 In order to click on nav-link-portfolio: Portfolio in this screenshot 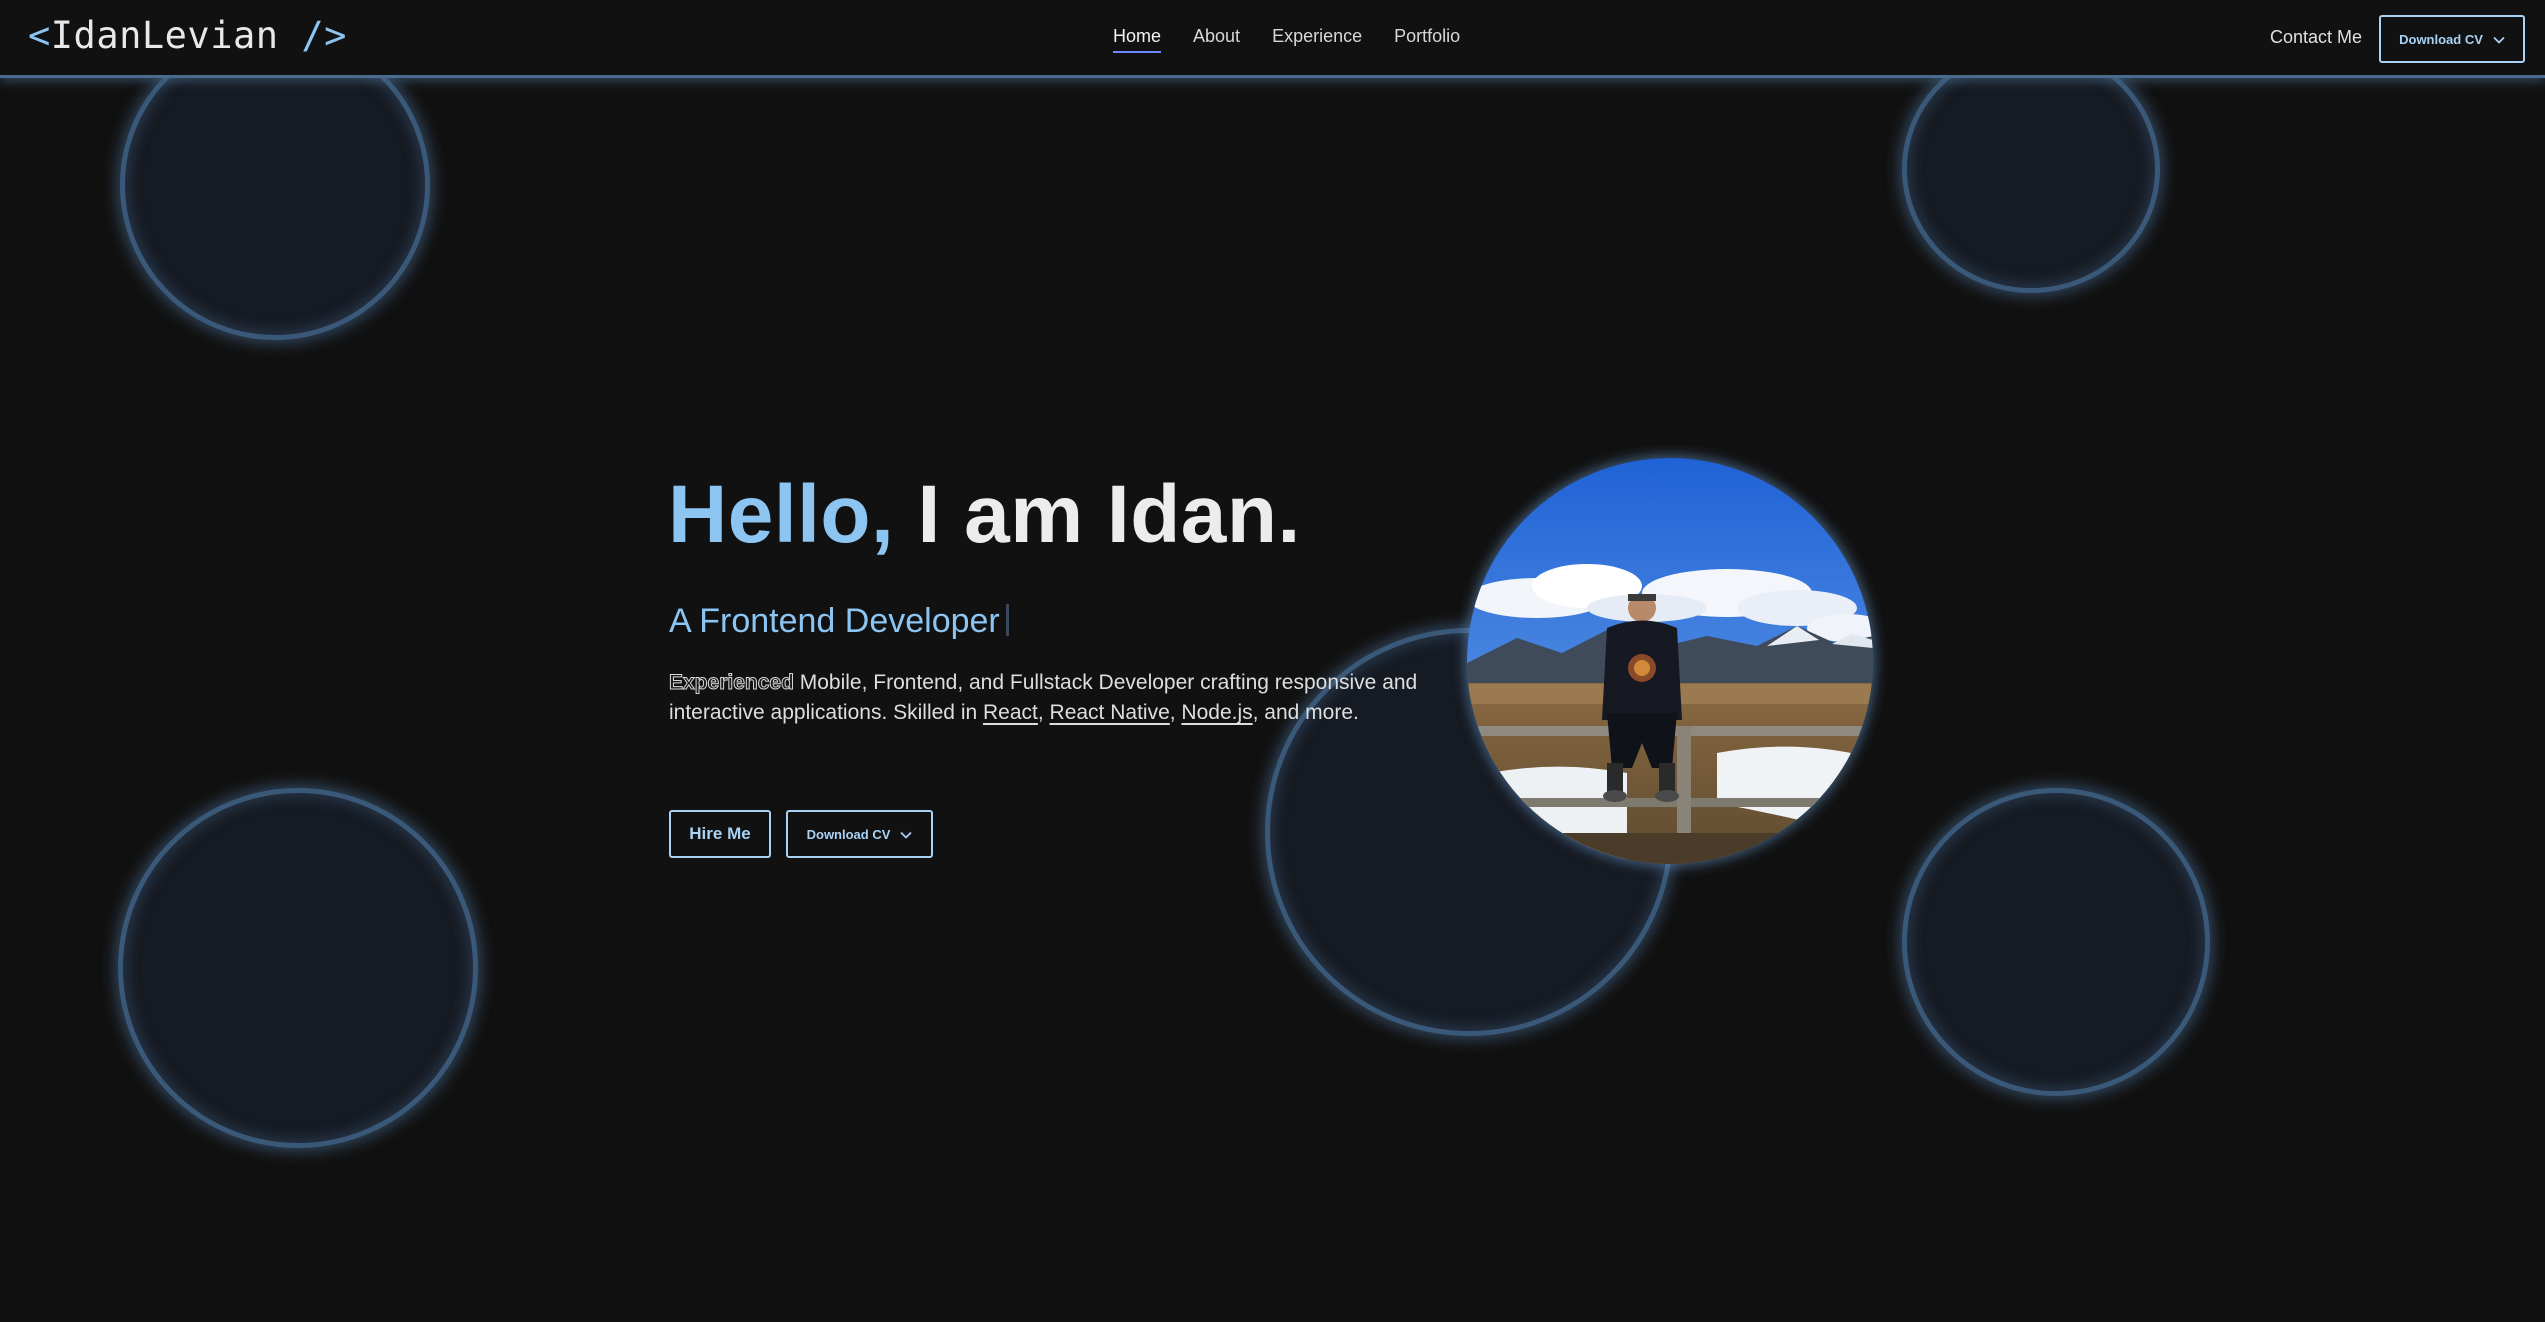, I will do `click(1427, 39)`.